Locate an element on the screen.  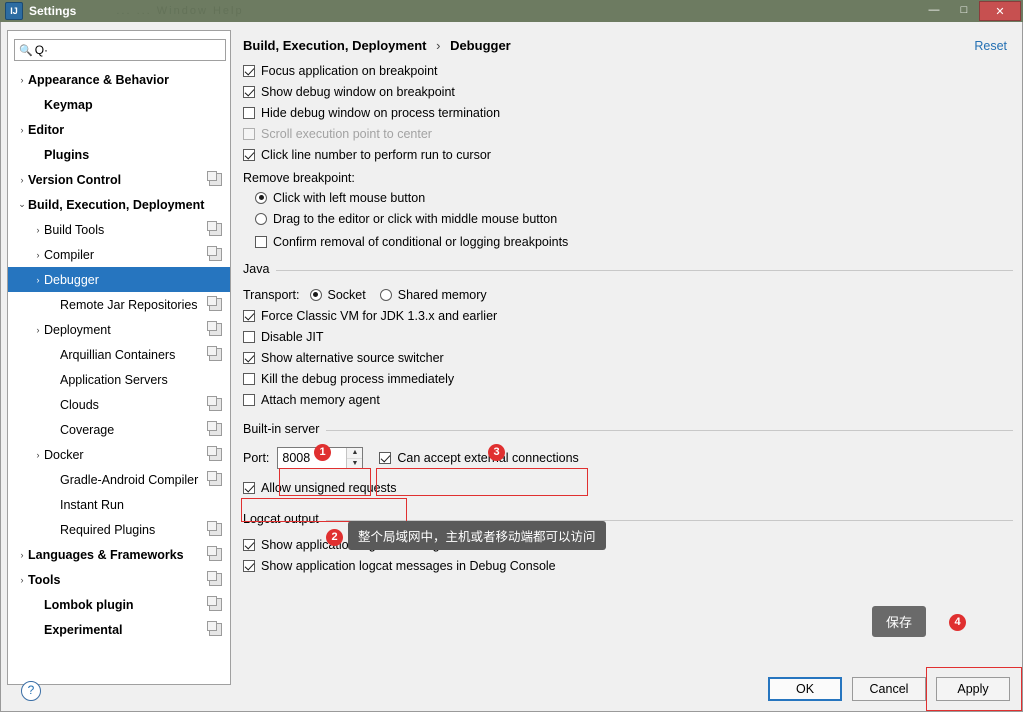
spinner-down-icon: ▼ is located at coordinates (355, 463).